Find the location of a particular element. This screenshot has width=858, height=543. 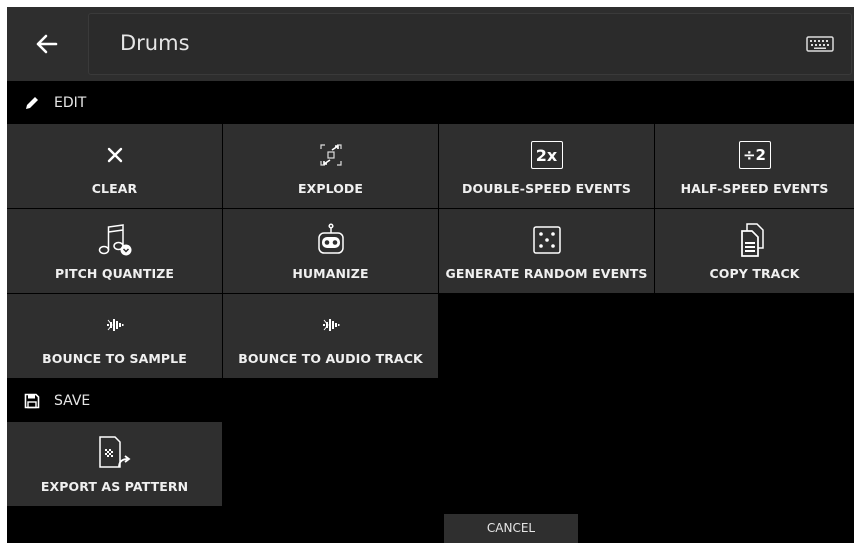

export-file-icon is located at coordinates (114, 452).